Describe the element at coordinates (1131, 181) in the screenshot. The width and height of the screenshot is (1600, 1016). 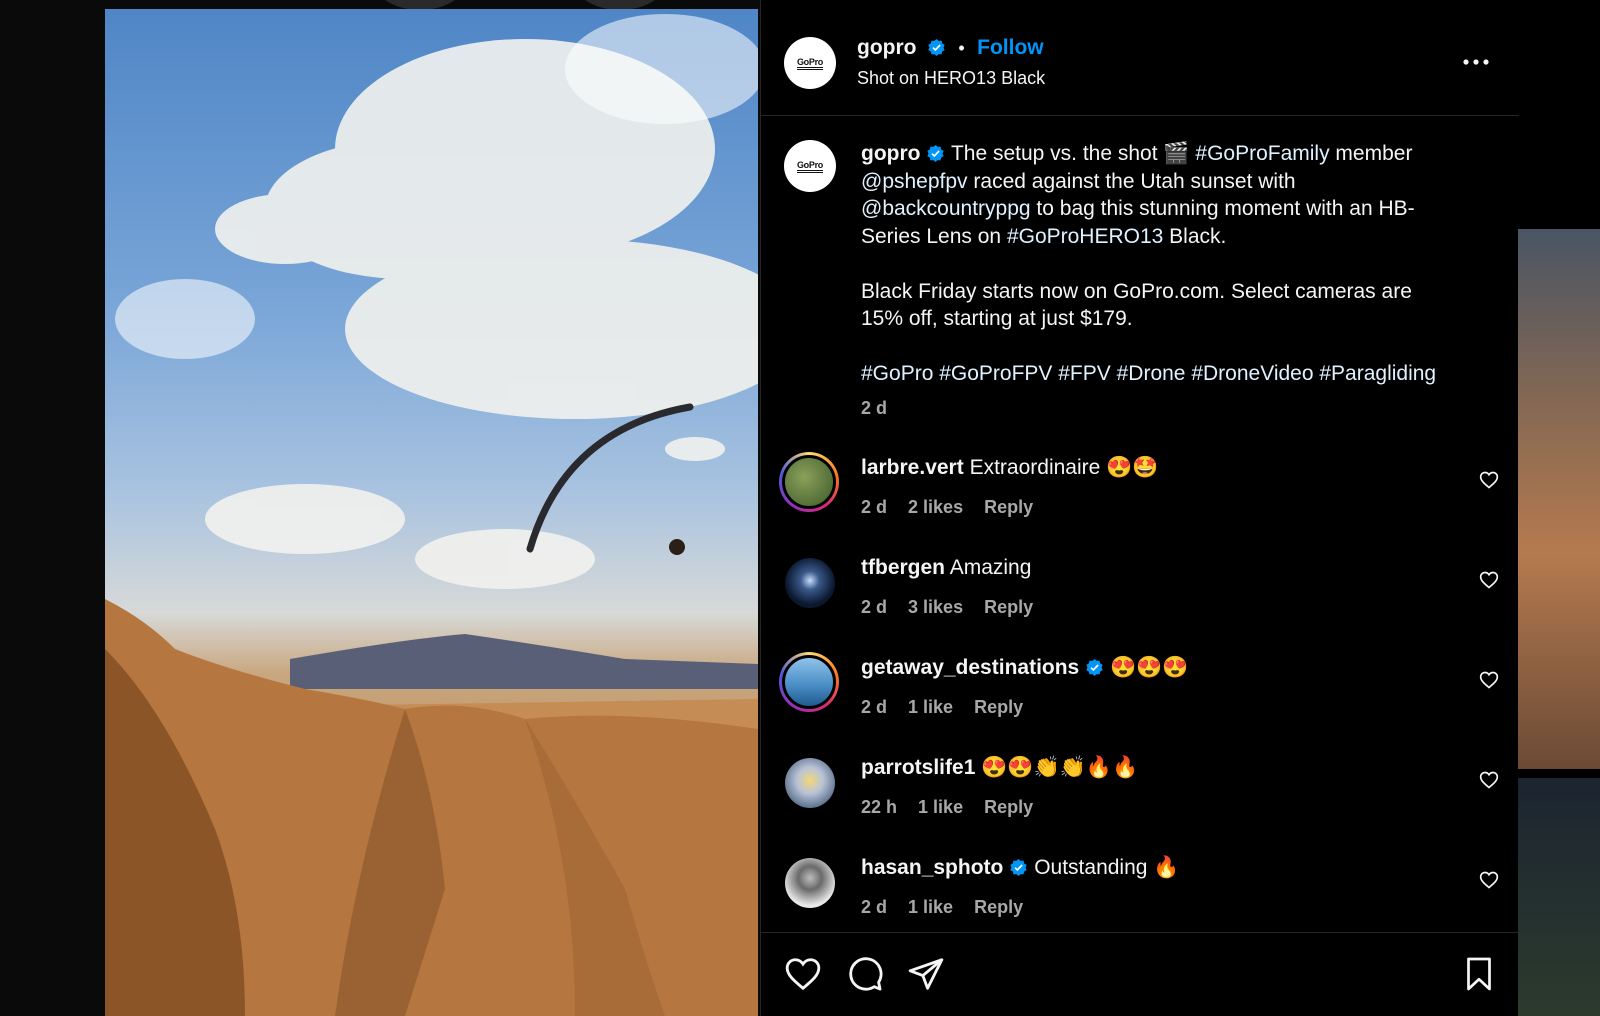
I see `caption-text: raced against the Utah sunset with` at that location.